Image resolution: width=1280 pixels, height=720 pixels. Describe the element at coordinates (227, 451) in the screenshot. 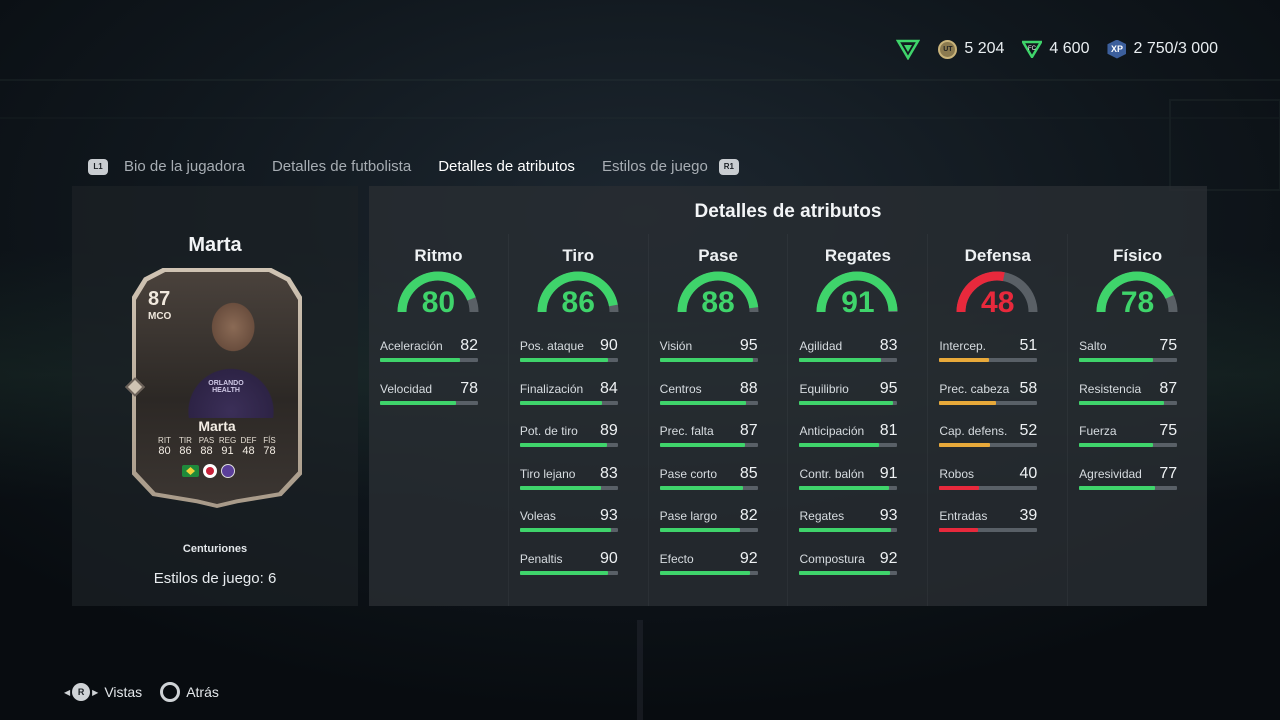

I see `card-stat-value: 91` at that location.